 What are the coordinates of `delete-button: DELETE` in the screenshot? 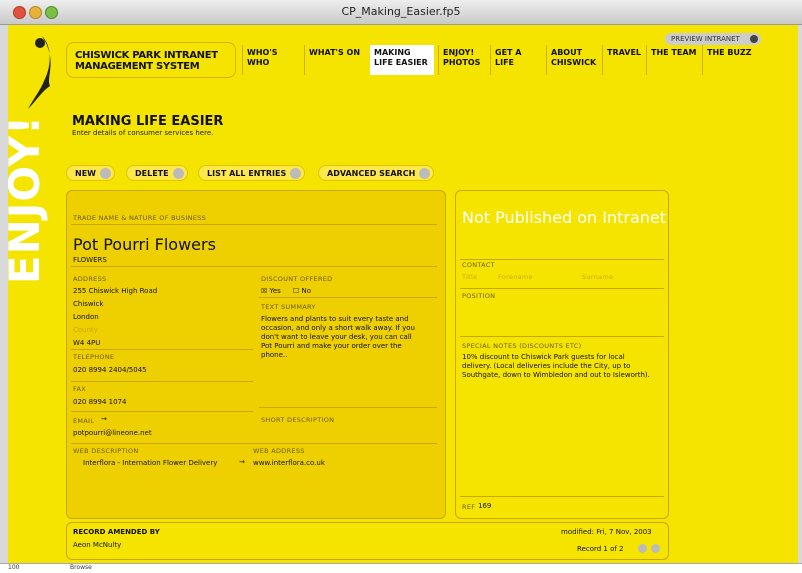 It's located at (157, 173).